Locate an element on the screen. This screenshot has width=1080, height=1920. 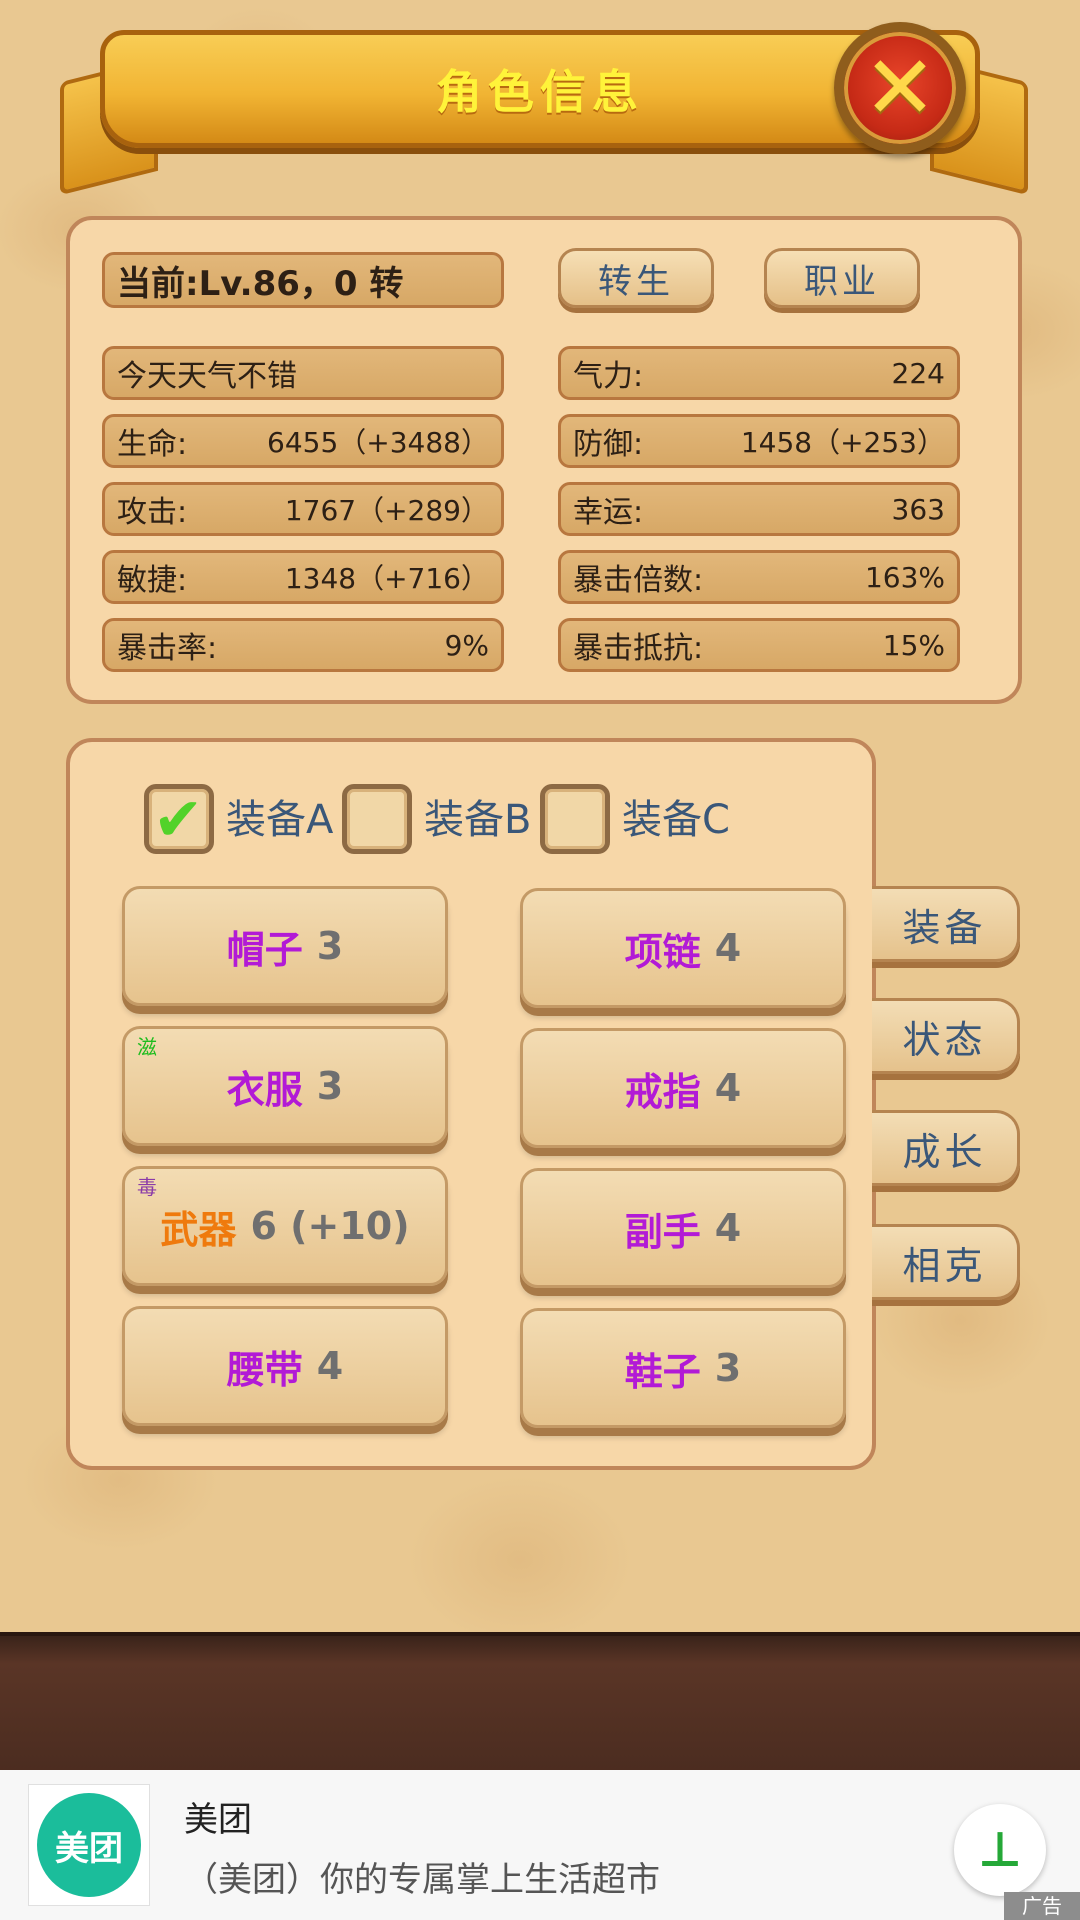
ad-logo: 美团 is located at coordinates (89, 1845).